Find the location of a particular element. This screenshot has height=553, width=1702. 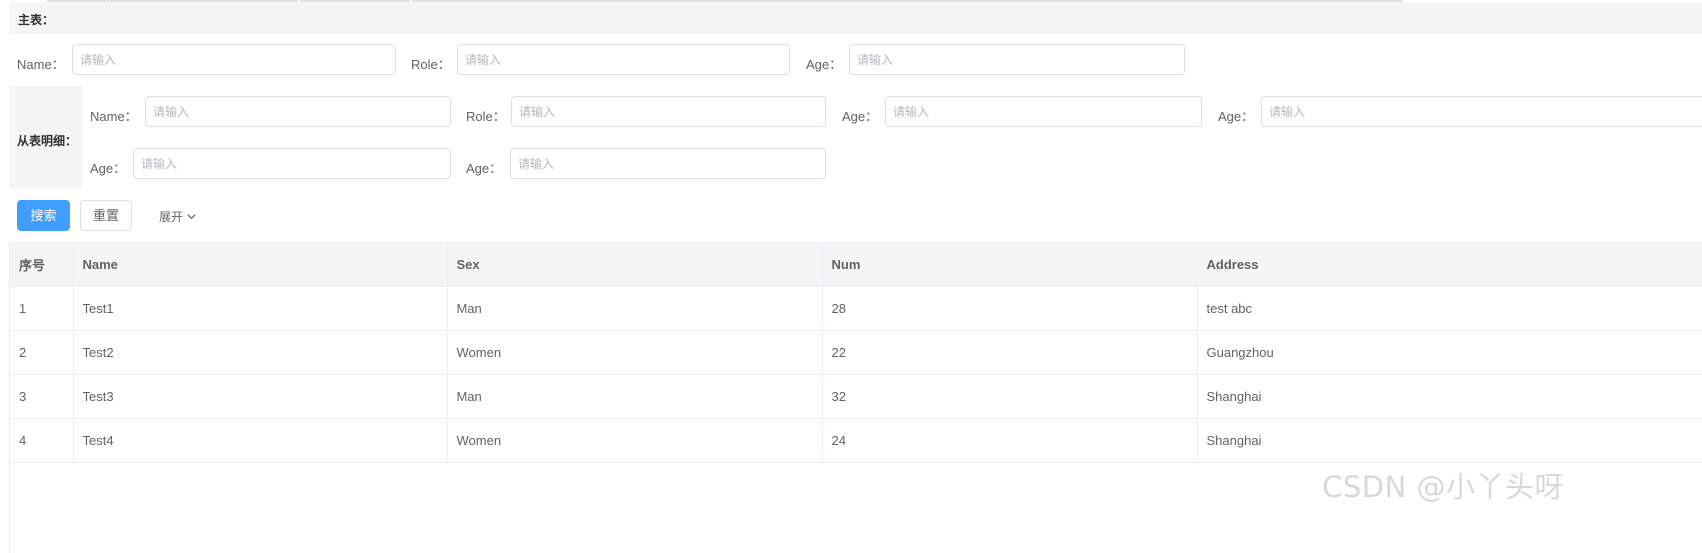

table-cell: Test3 is located at coordinates (260, 396).